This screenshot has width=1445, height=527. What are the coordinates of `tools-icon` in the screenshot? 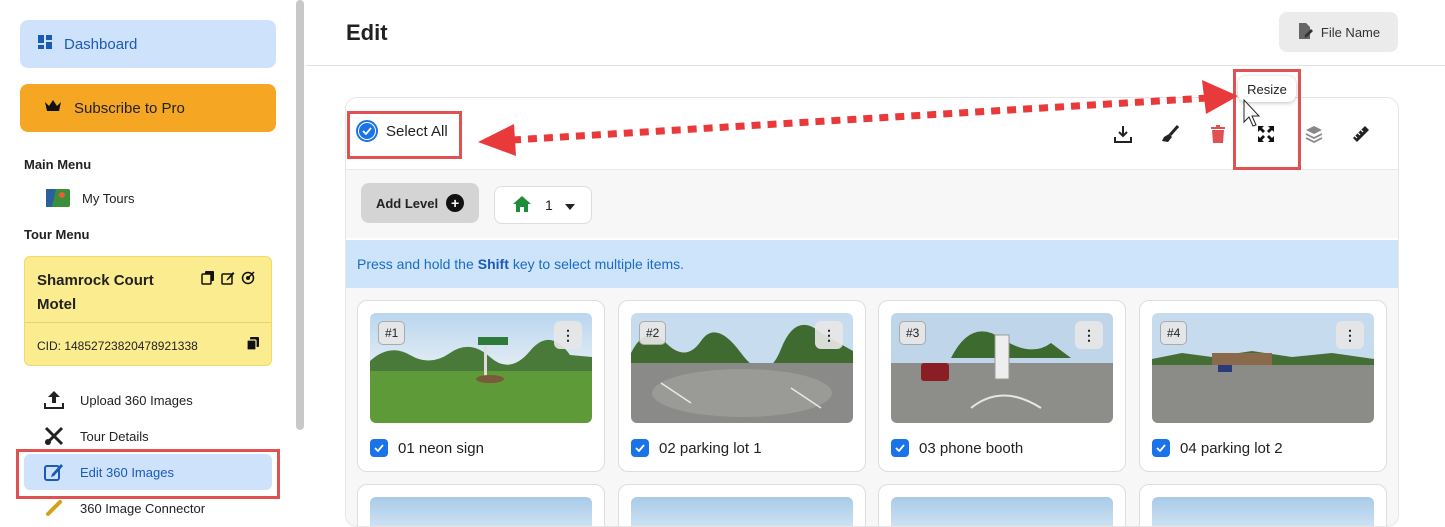 It's located at (54, 436).